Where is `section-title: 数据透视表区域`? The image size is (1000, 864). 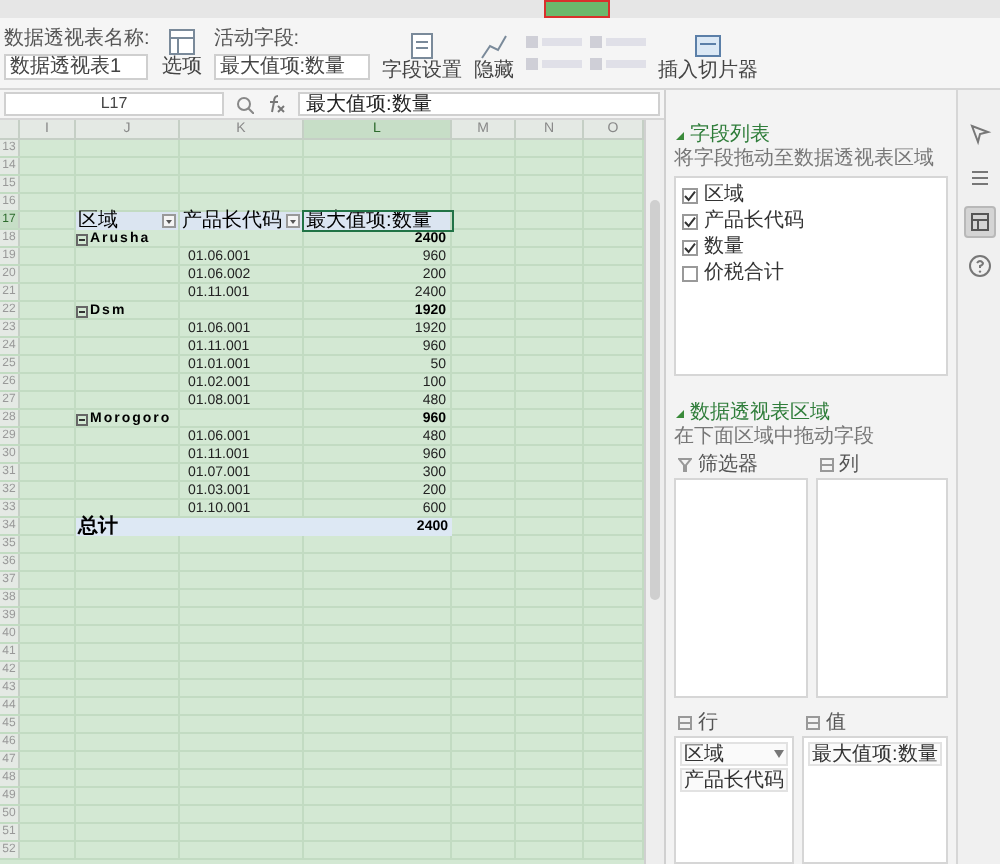 section-title: 数据透视表区域 is located at coordinates (760, 413).